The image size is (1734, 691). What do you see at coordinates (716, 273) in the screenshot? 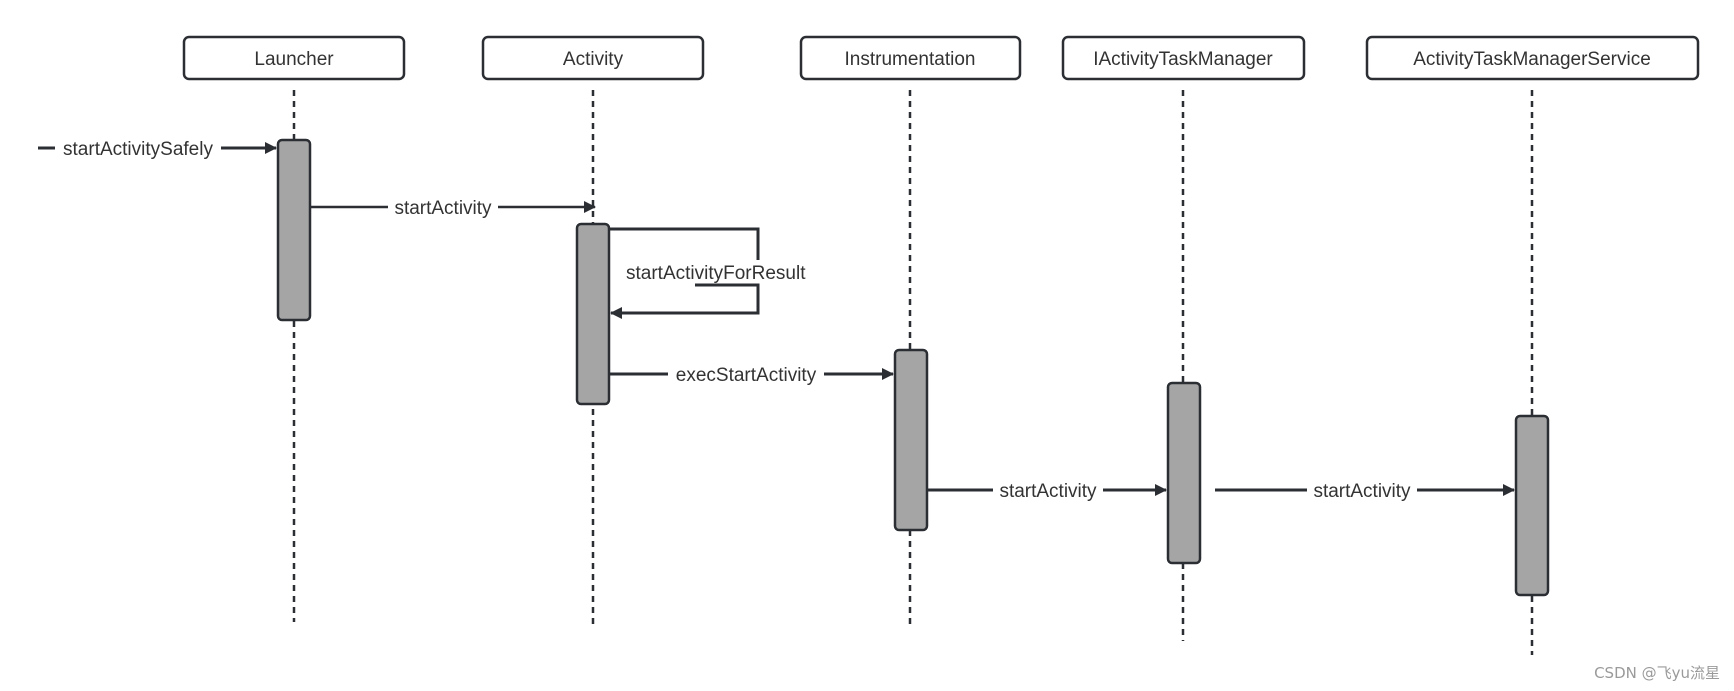
I see `message-label: startActivityForResult` at bounding box center [716, 273].